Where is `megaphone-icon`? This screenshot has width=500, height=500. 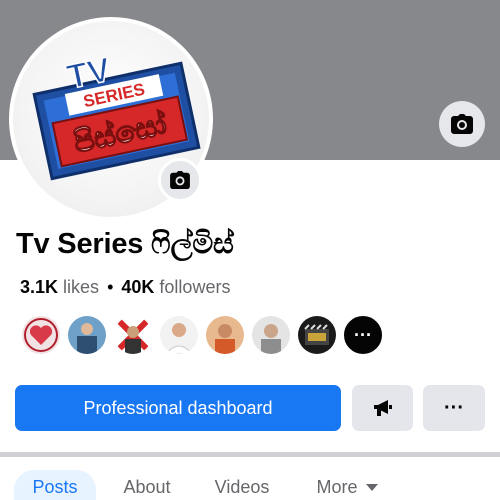 megaphone-icon is located at coordinates (382, 408).